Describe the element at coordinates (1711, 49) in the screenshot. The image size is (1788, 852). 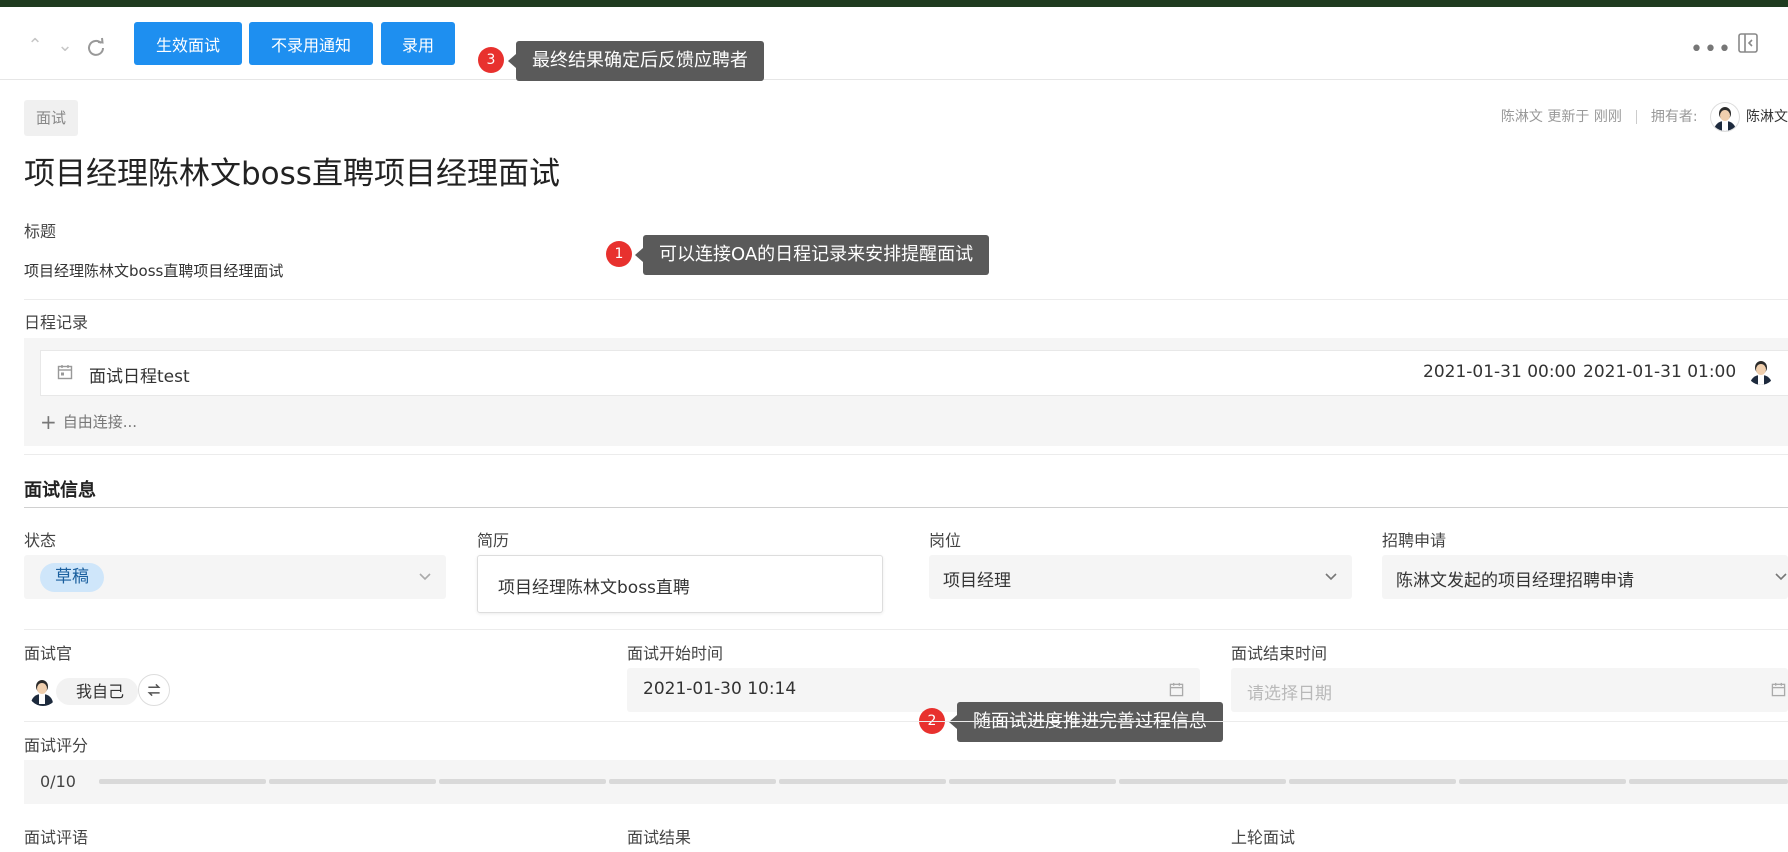
I see `more-icon: •••` at that location.